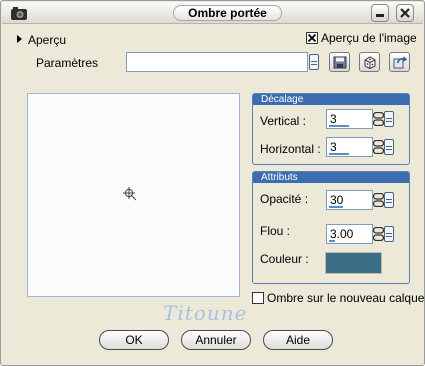 The height and width of the screenshot is (366, 425). I want to click on save-icon, so click(340, 62).